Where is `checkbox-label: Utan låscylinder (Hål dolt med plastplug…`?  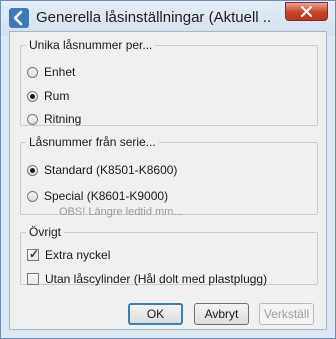
checkbox-label: Utan låscylinder (Hål dolt med plastplug… is located at coordinates (156, 279).